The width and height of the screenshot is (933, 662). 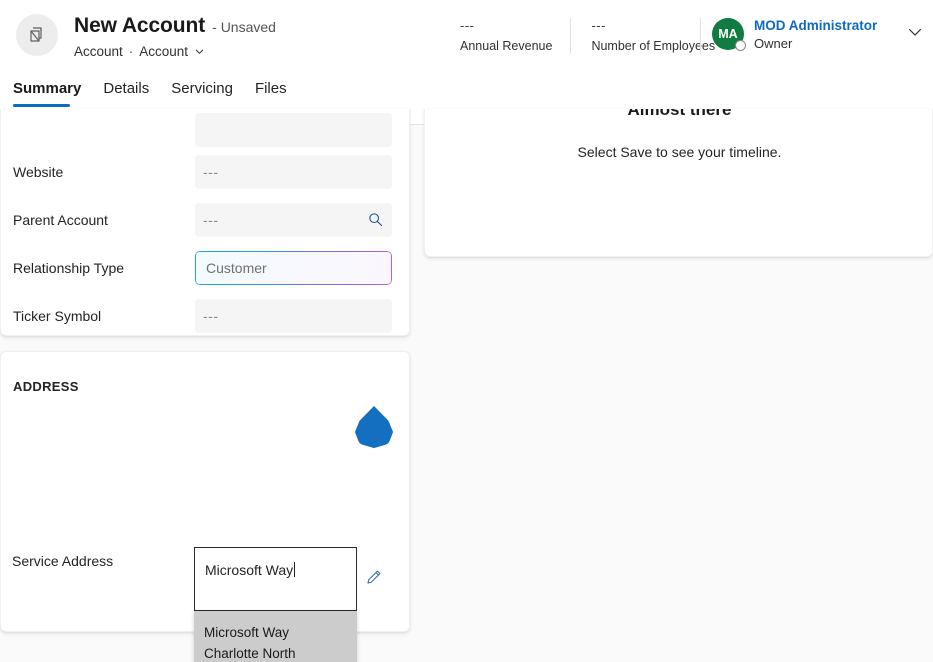 I want to click on breadcrumb: Account · Account, so click(x=175, y=51).